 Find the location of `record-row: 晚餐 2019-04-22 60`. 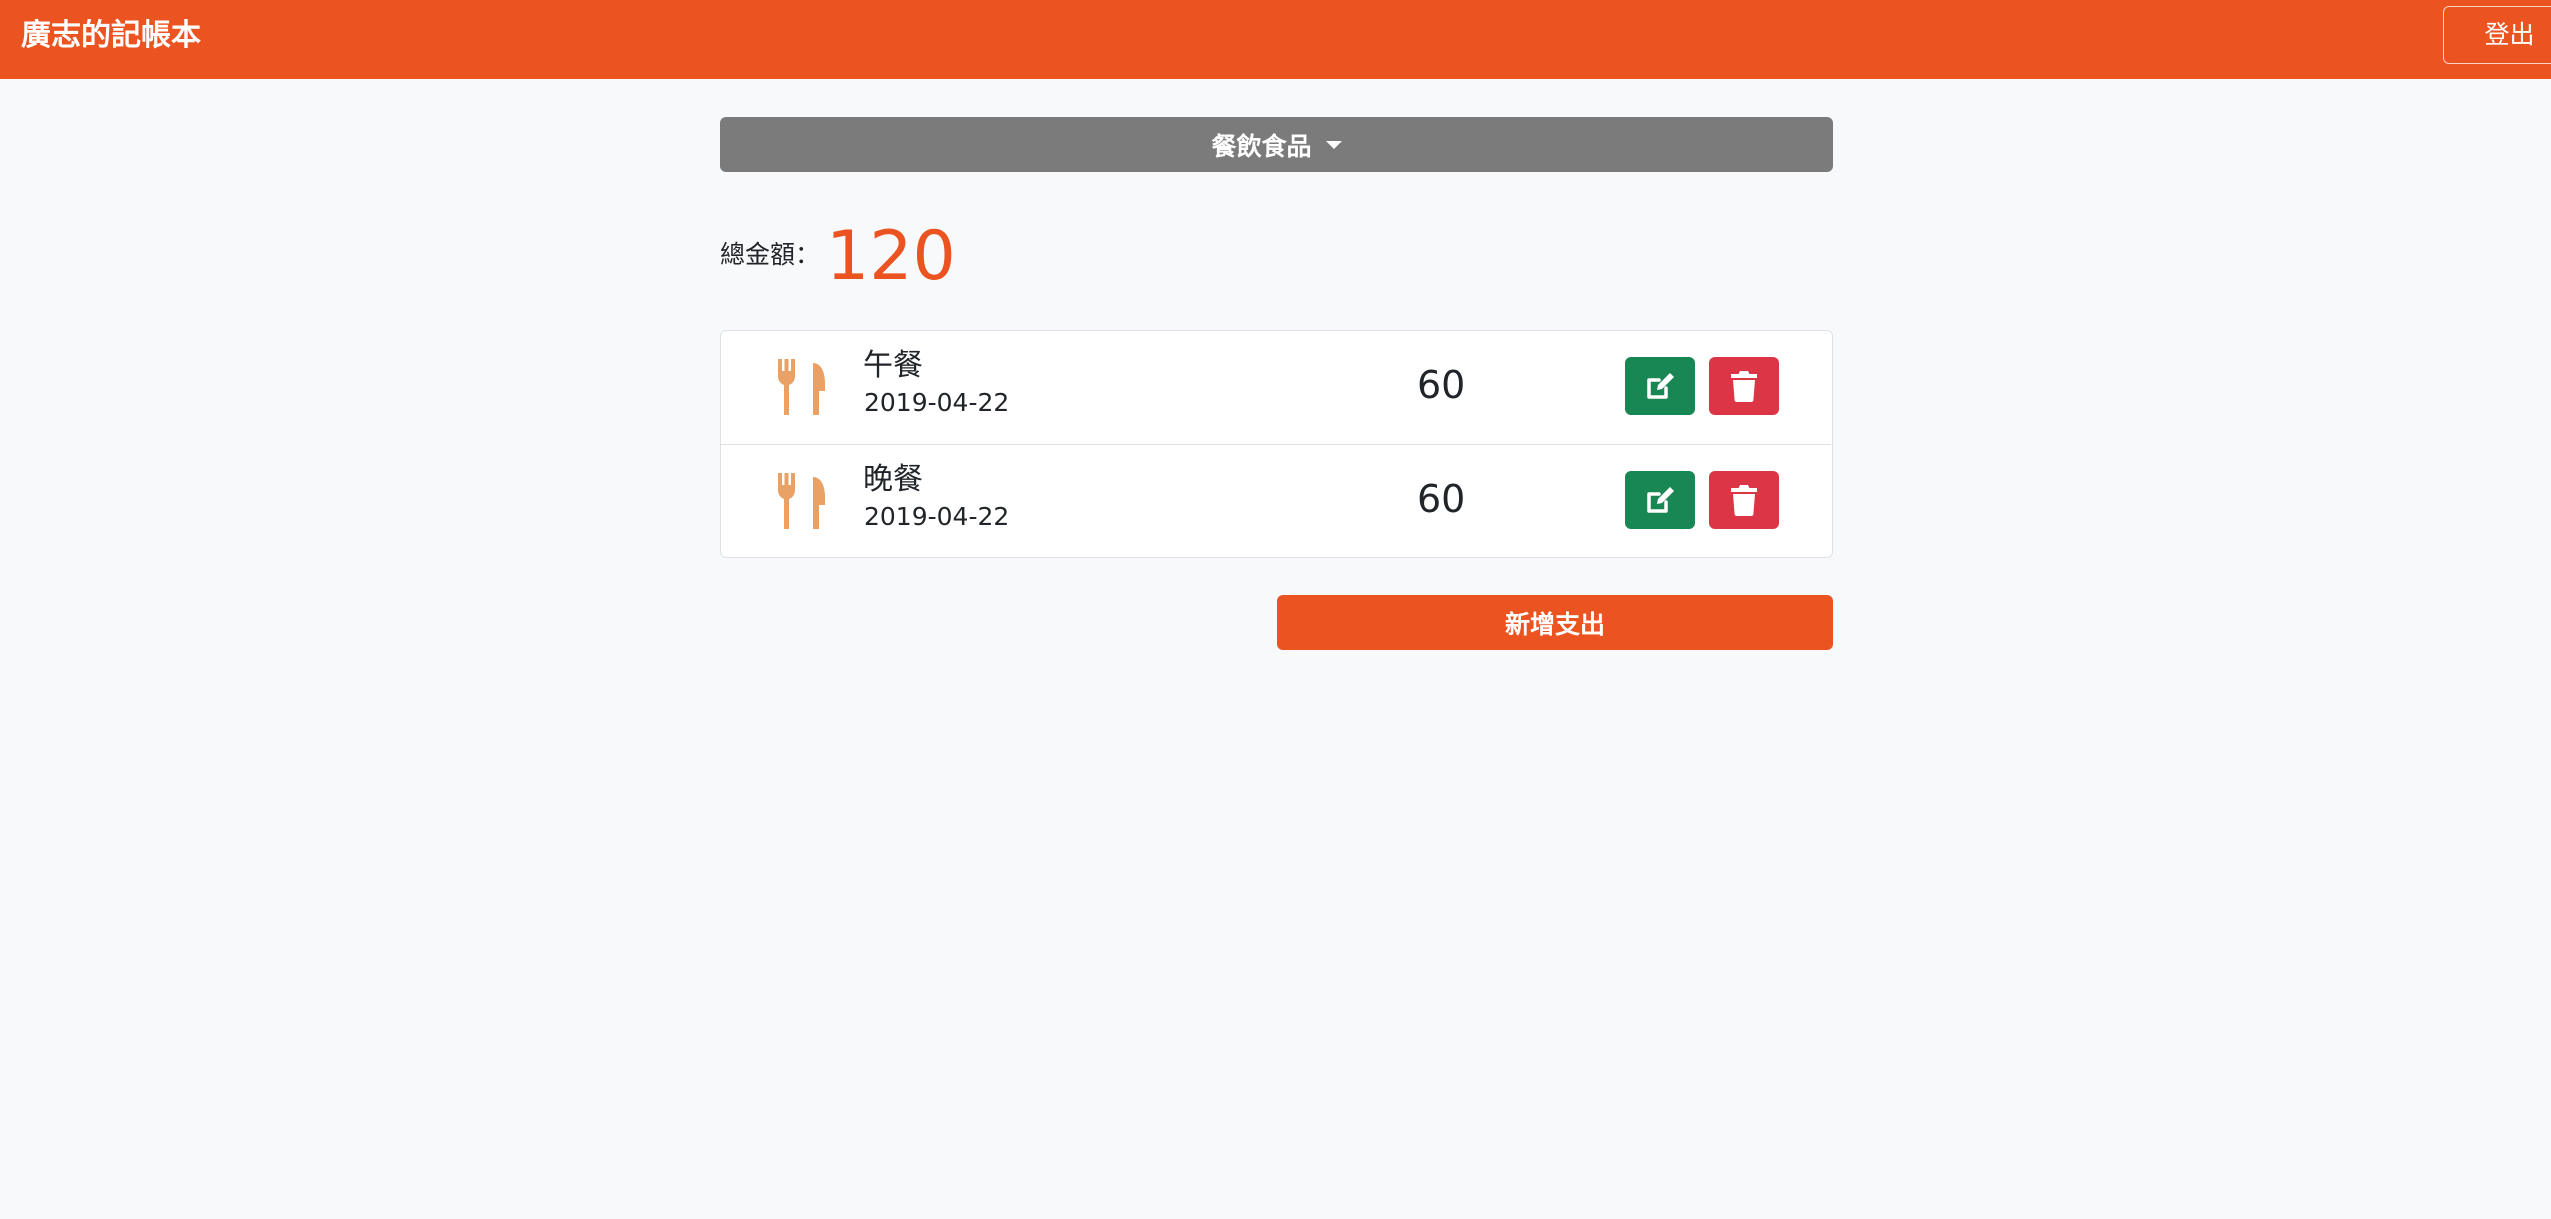

record-row: 晚餐 2019-04-22 60 is located at coordinates (1276, 501).